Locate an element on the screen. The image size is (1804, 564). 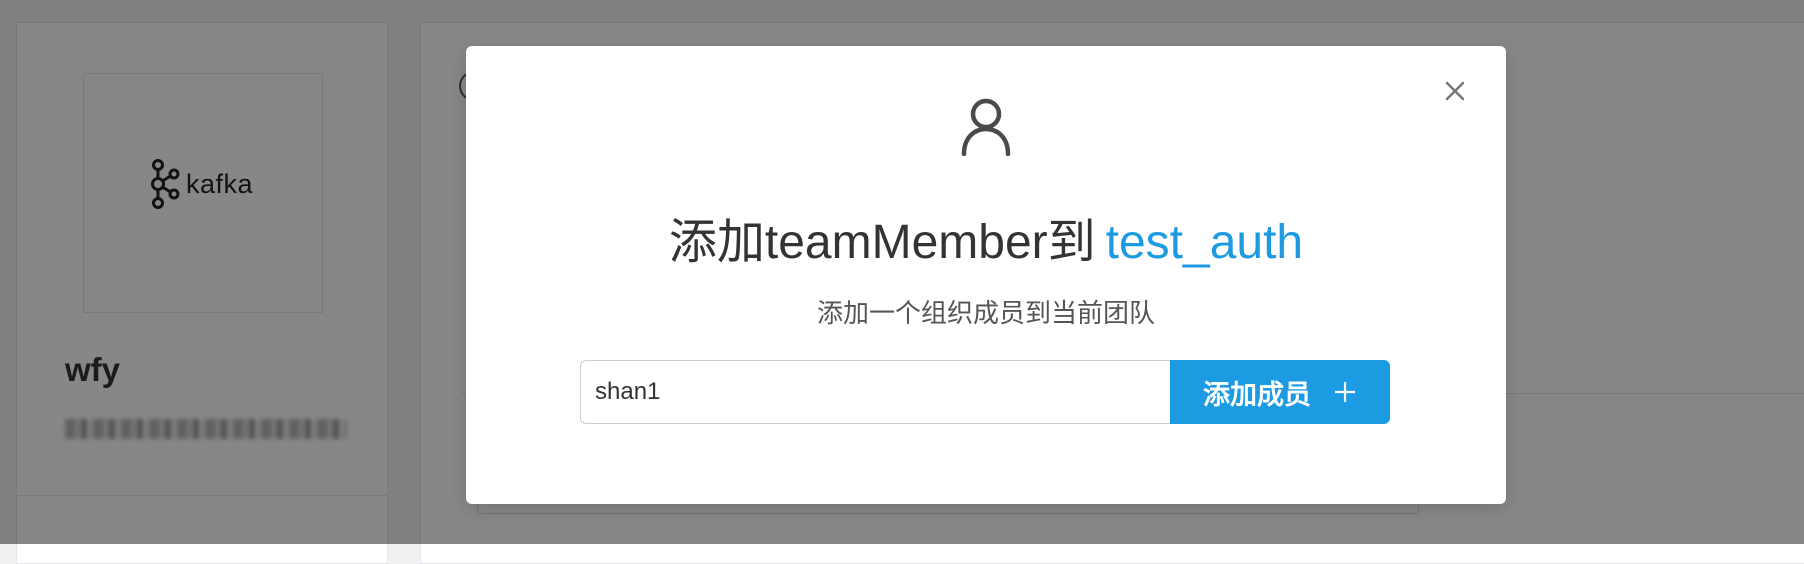
team-name: test_auth is located at coordinates (1204, 242).